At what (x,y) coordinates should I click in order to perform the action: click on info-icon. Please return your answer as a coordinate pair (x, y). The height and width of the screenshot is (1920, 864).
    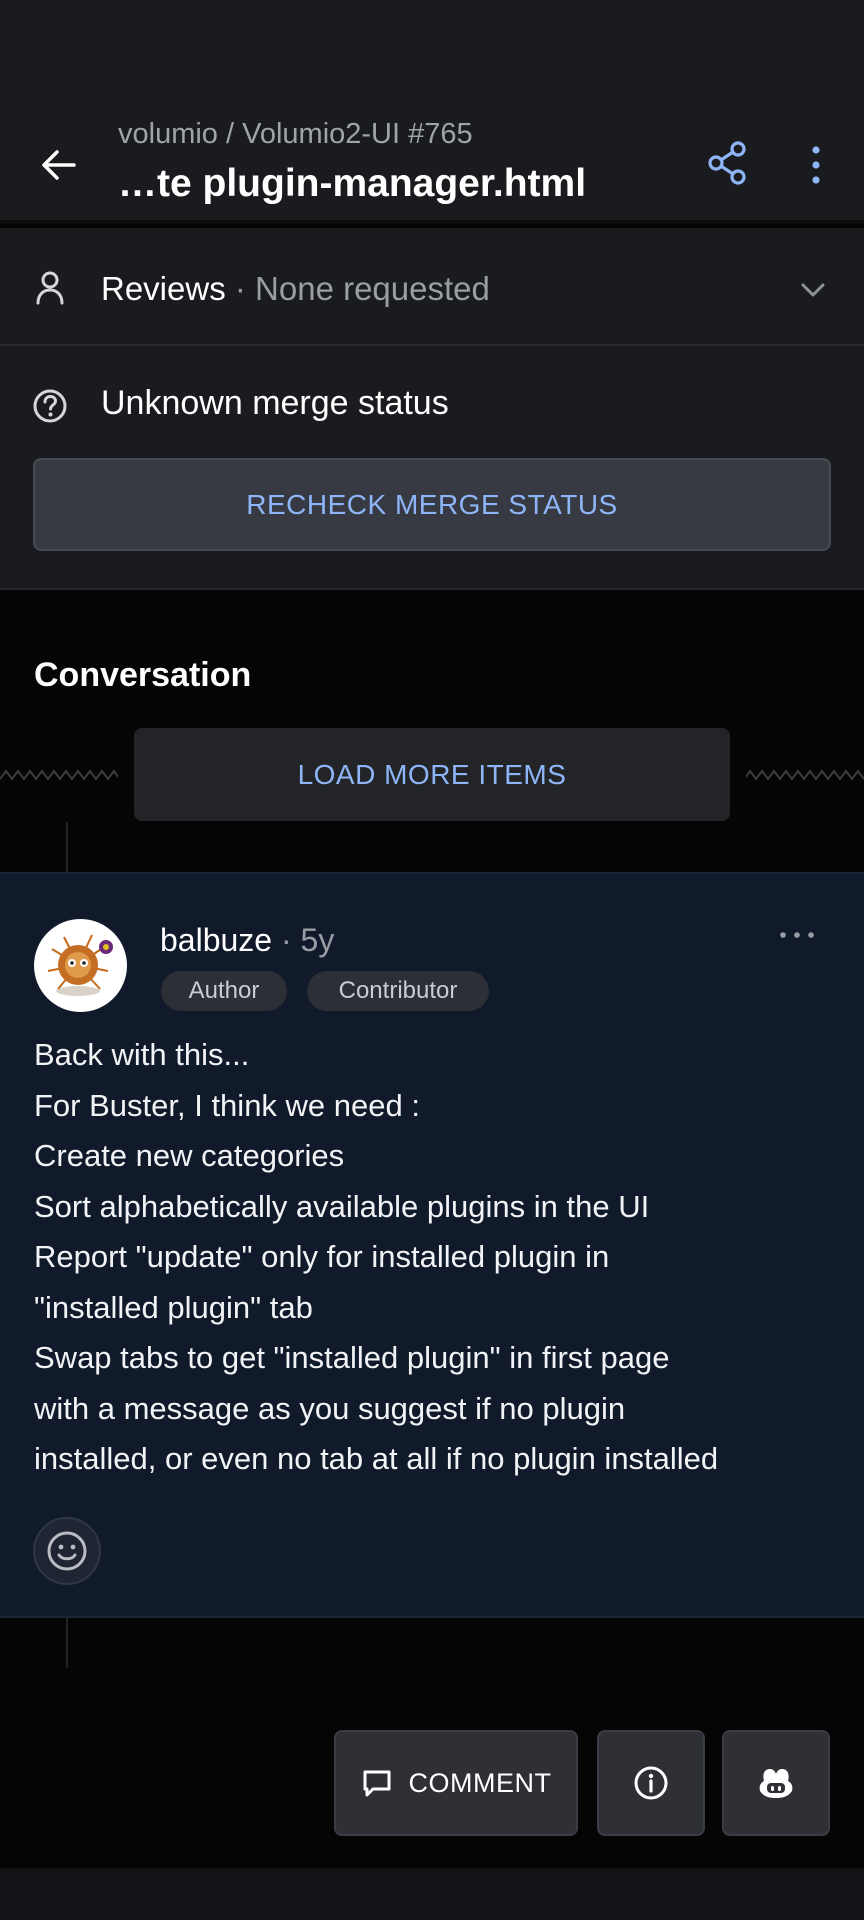
    Looking at the image, I should click on (651, 1783).